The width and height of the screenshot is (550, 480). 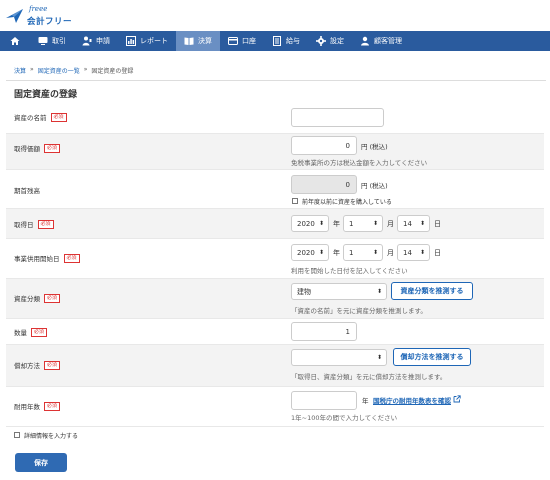 I want to click on price-unit: 円 (税込), so click(x=374, y=147).